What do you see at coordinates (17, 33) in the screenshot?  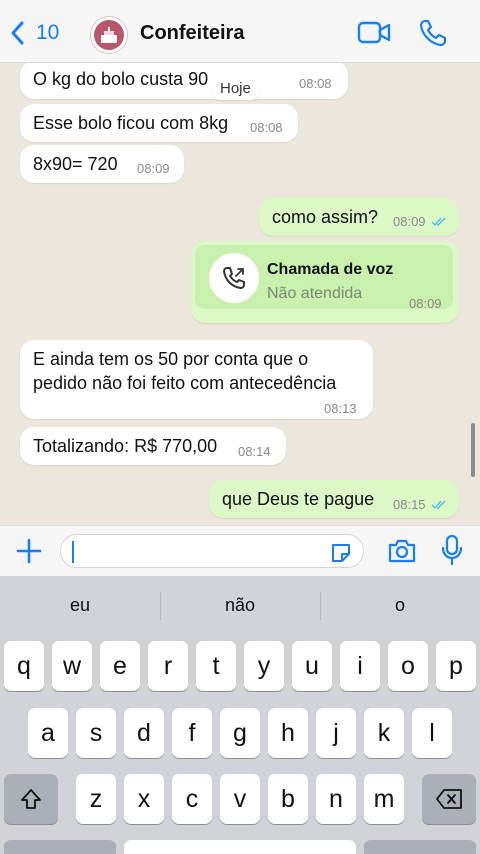 I see `chevron-left-icon` at bounding box center [17, 33].